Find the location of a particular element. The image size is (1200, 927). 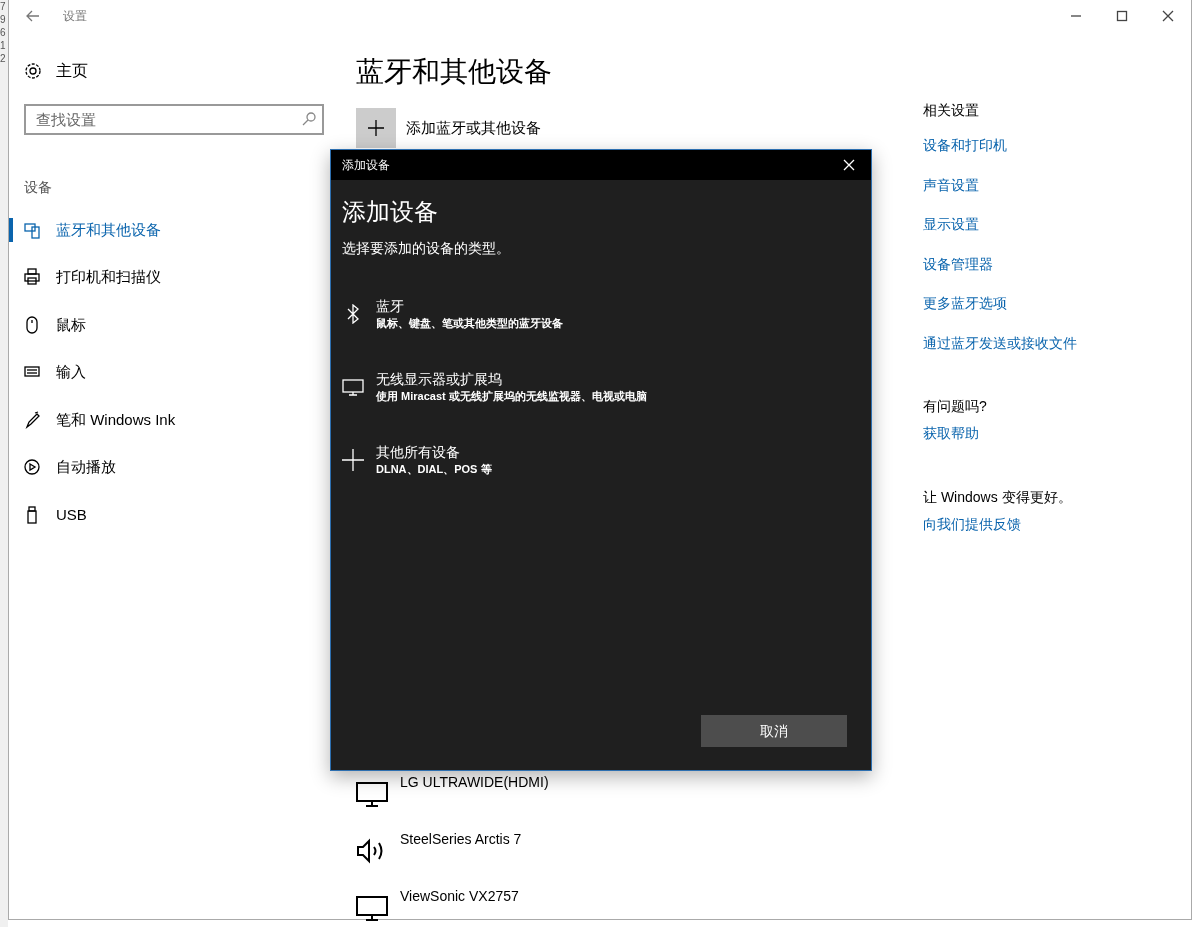

section-heading: 相关设置 is located at coordinates (951, 110).